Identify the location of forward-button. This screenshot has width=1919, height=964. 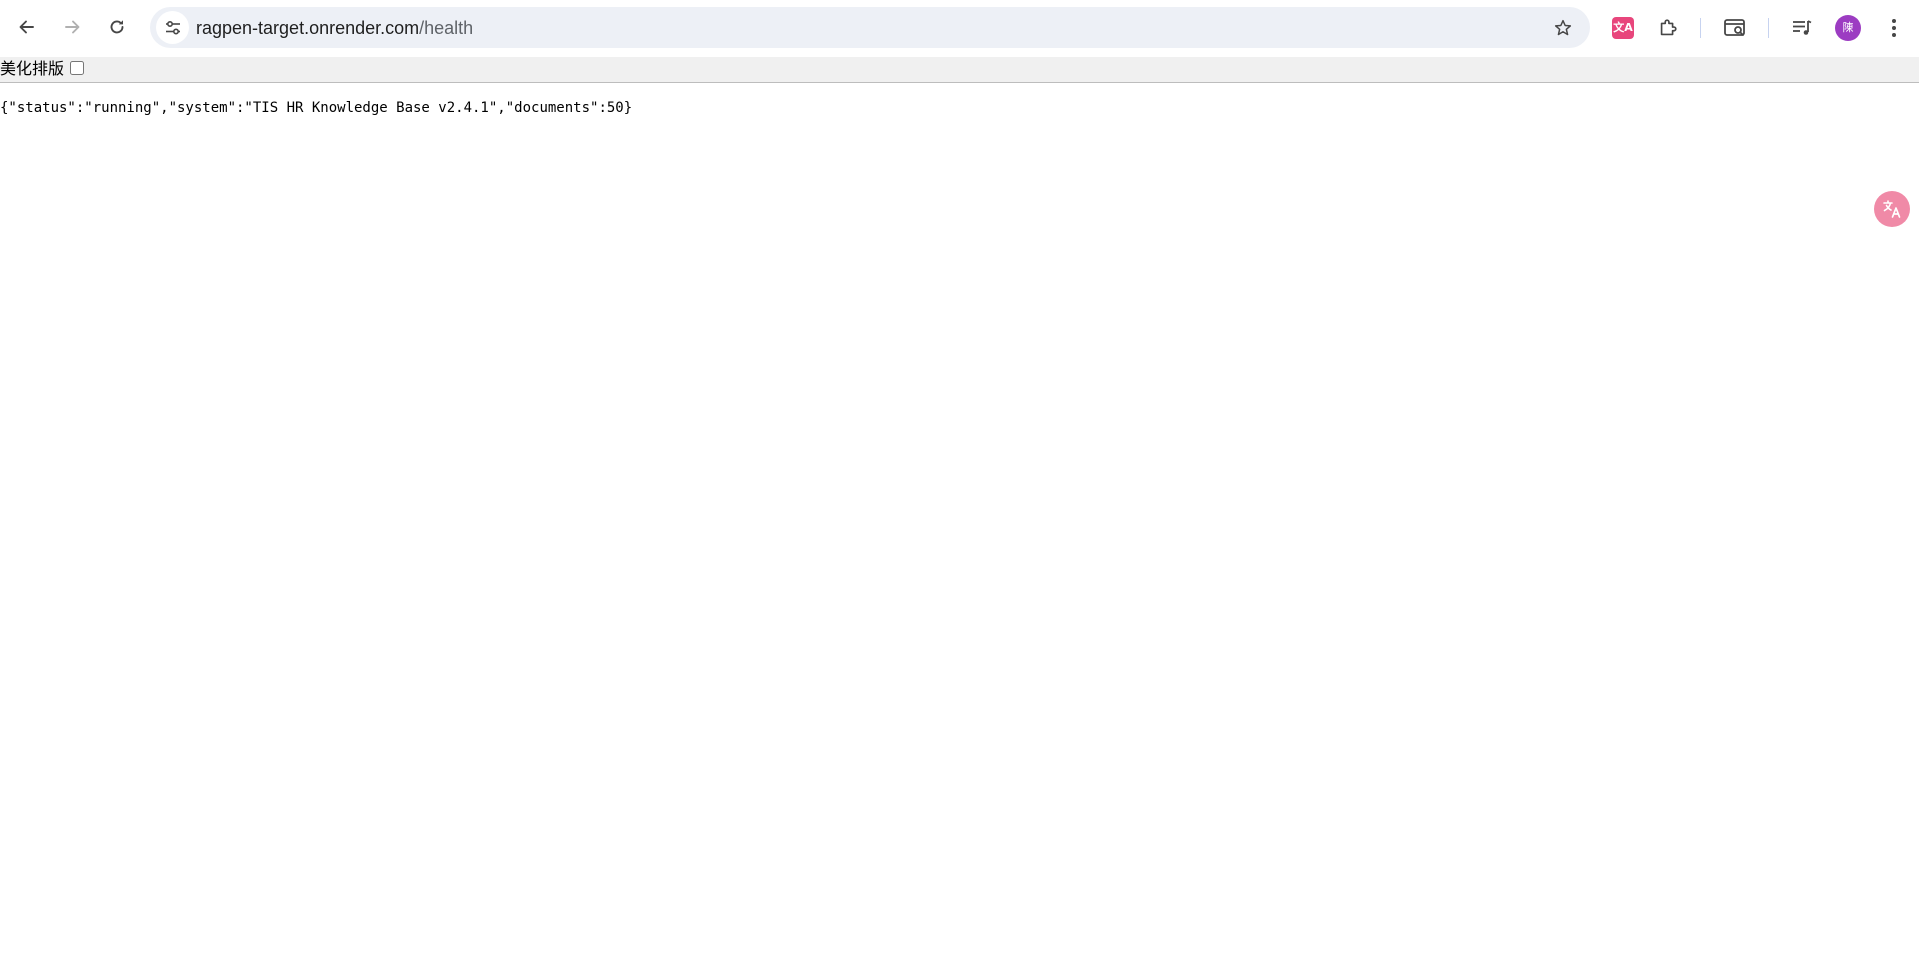
(72, 27).